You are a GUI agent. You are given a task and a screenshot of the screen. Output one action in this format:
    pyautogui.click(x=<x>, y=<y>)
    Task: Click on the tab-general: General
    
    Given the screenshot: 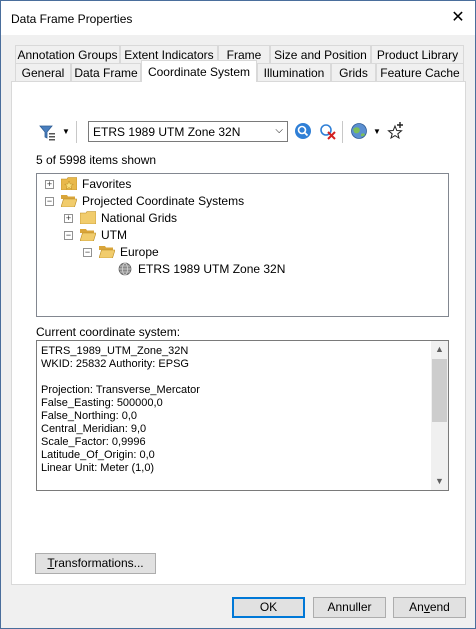 What is the action you would take?
    pyautogui.click(x=43, y=72)
    